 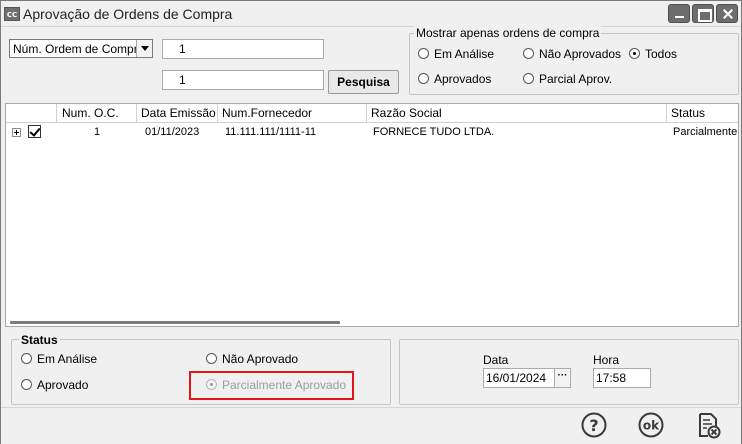 What do you see at coordinates (705, 132) in the screenshot?
I see `cell-status: Parcialmente A` at bounding box center [705, 132].